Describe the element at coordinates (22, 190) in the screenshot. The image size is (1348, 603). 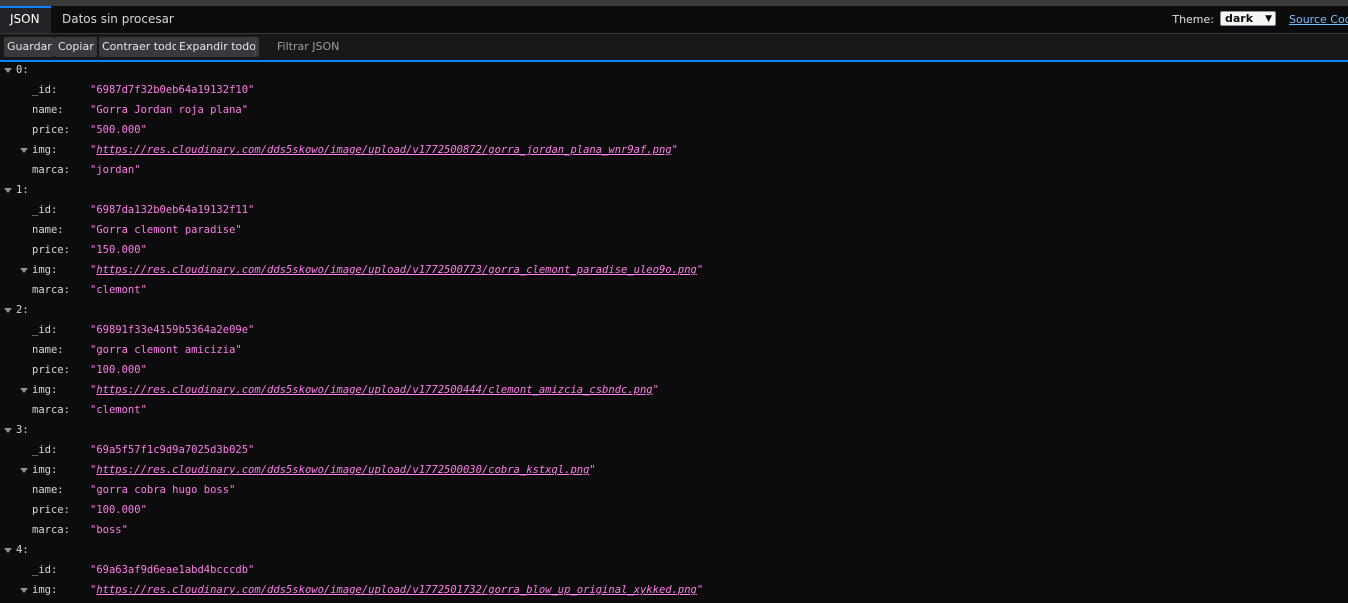
I see `array-index: 1:` at that location.